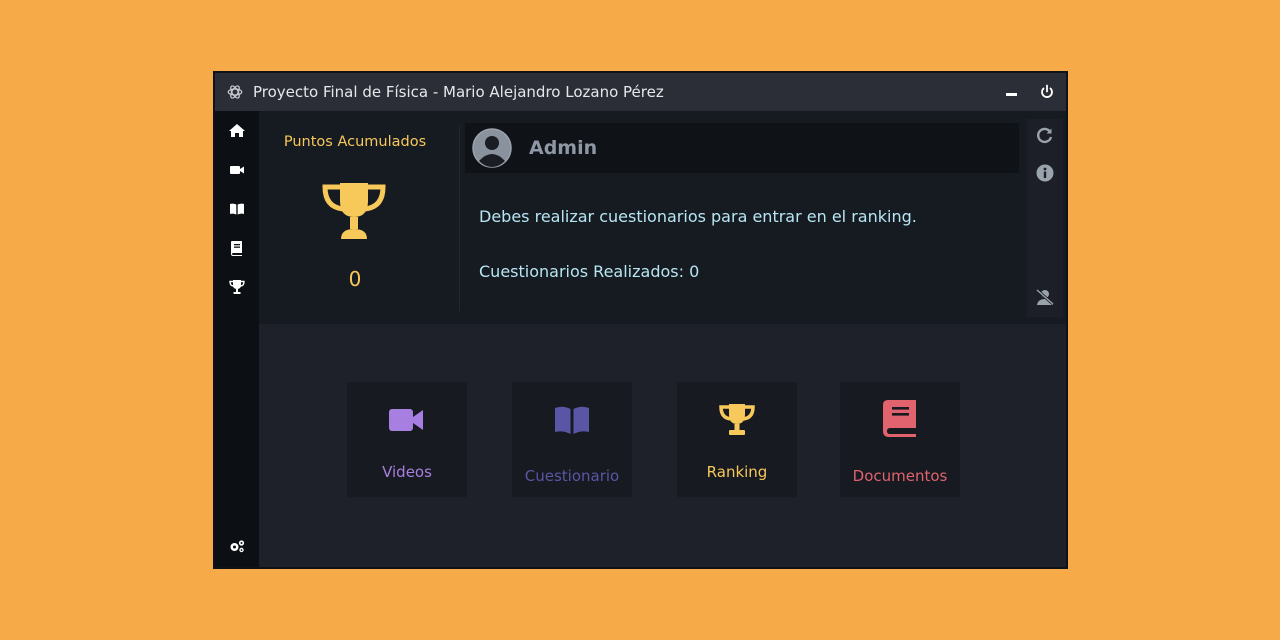 The image size is (1280, 640). What do you see at coordinates (1045, 218) in the screenshot?
I see `side-actions` at bounding box center [1045, 218].